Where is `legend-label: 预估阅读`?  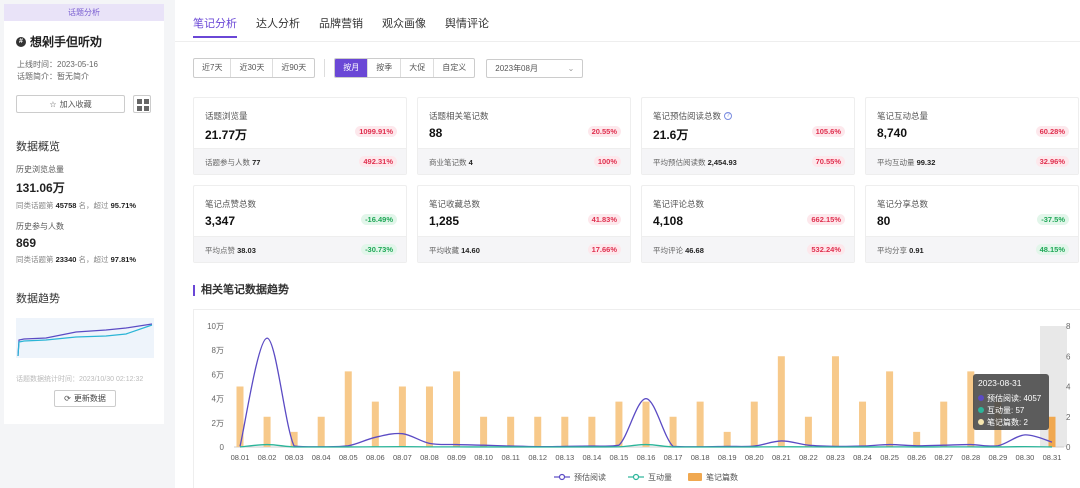 legend-label: 预估阅读 is located at coordinates (590, 477).